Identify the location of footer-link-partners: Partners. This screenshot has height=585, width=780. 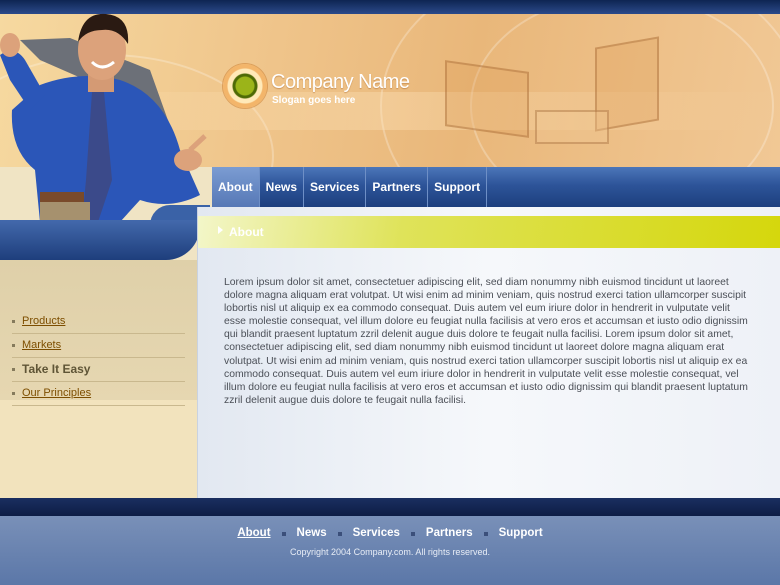
(449, 533).